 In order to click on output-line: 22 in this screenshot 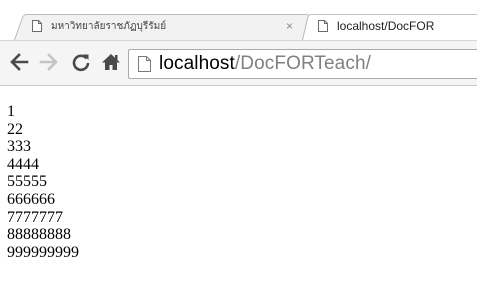, I will do `click(15, 129)`.